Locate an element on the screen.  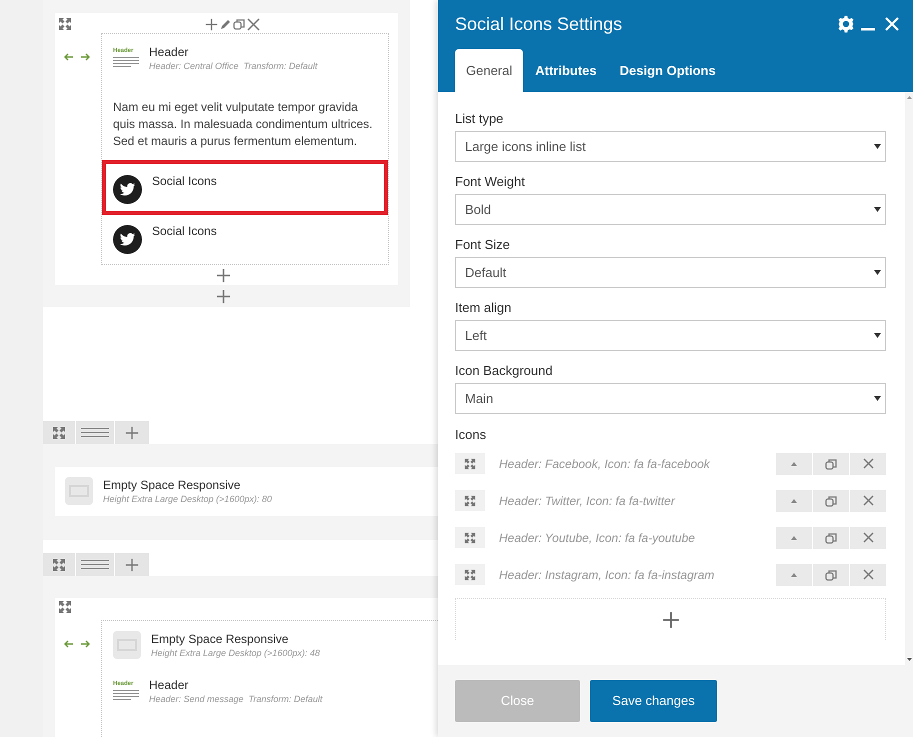
tab: Attributes is located at coordinates (566, 70).